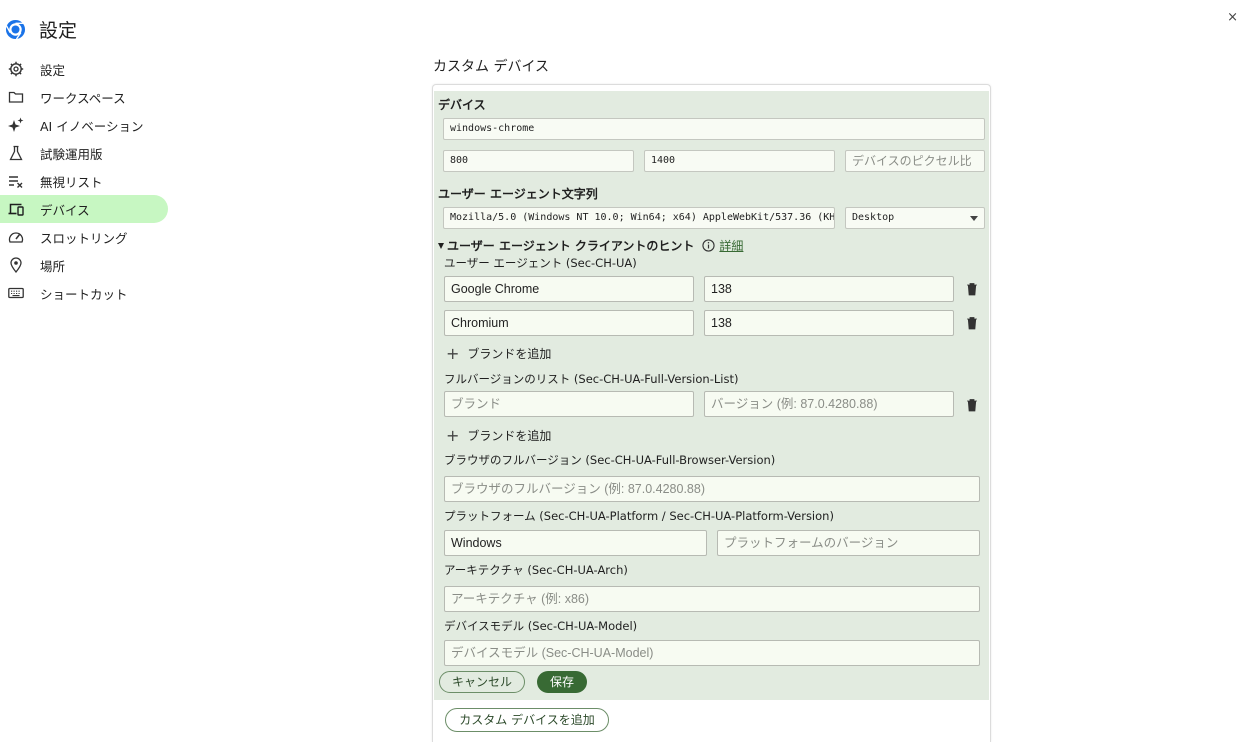  Describe the element at coordinates (731, 245) in the screenshot. I see `learn-more-link: 詳細` at that location.